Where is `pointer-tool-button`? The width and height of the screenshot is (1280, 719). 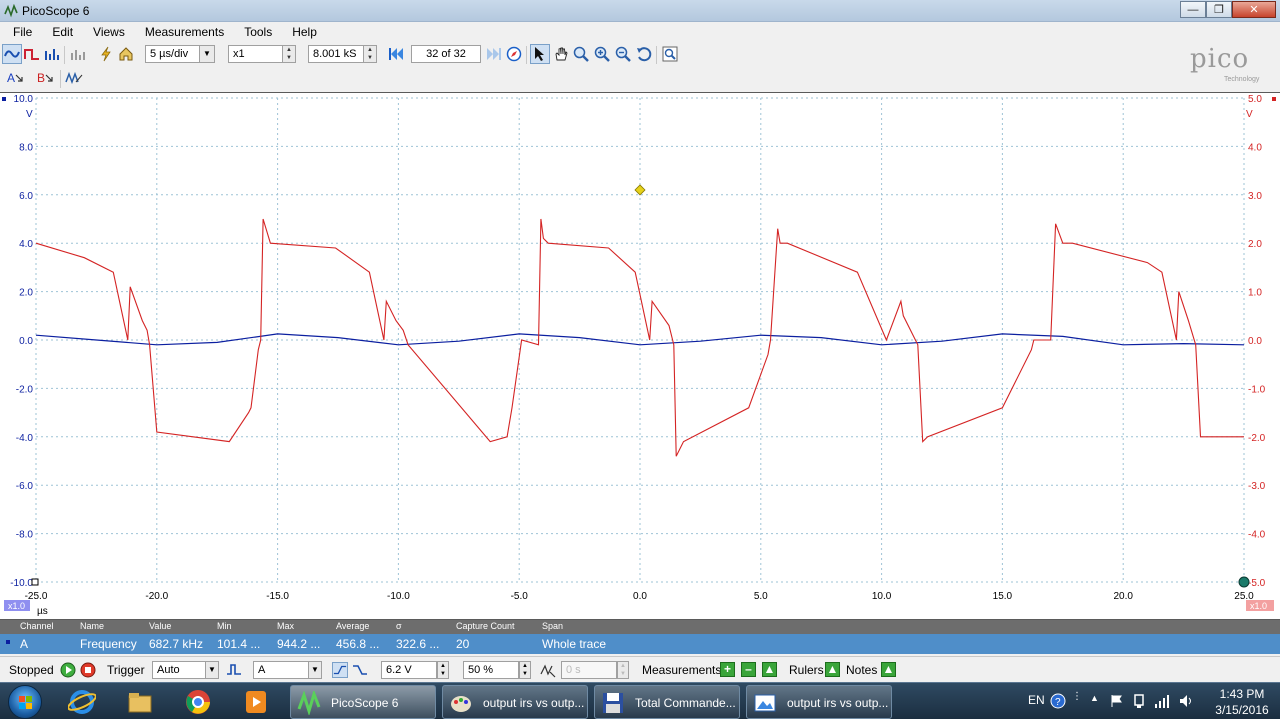 pointer-tool-button is located at coordinates (540, 54).